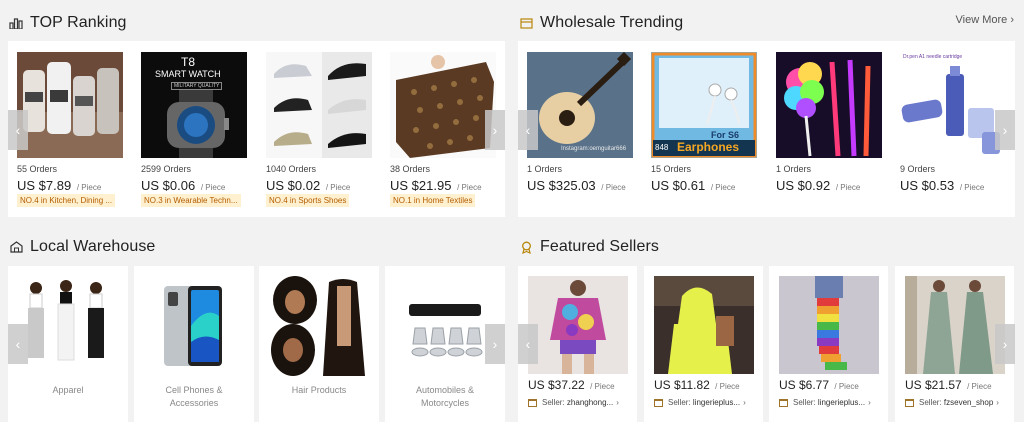 The image size is (1024, 422). What do you see at coordinates (580, 105) in the screenshot?
I see `product-image: Instagram:oemguitar666` at bounding box center [580, 105].